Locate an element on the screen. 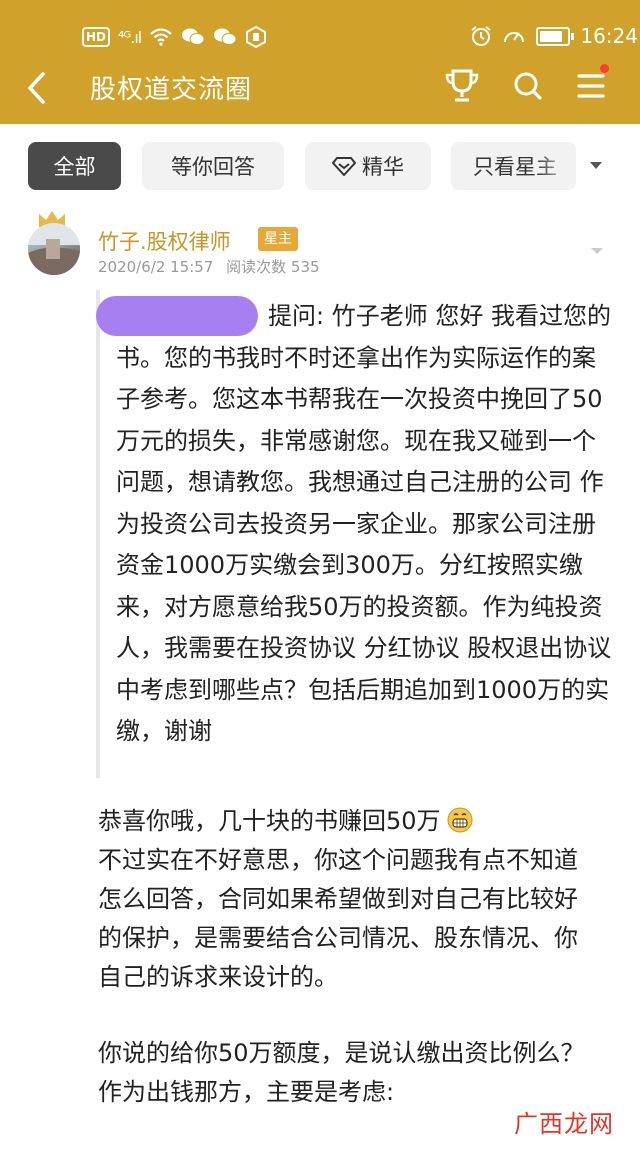 This screenshot has height=1149, width=640. redacted-username is located at coordinates (177, 316).